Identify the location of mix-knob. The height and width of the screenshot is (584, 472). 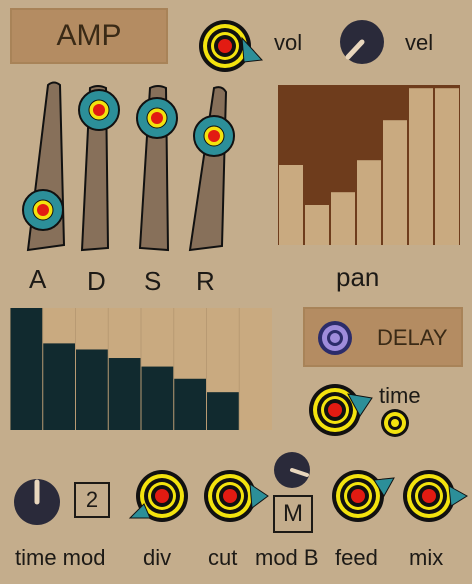
(435, 498).